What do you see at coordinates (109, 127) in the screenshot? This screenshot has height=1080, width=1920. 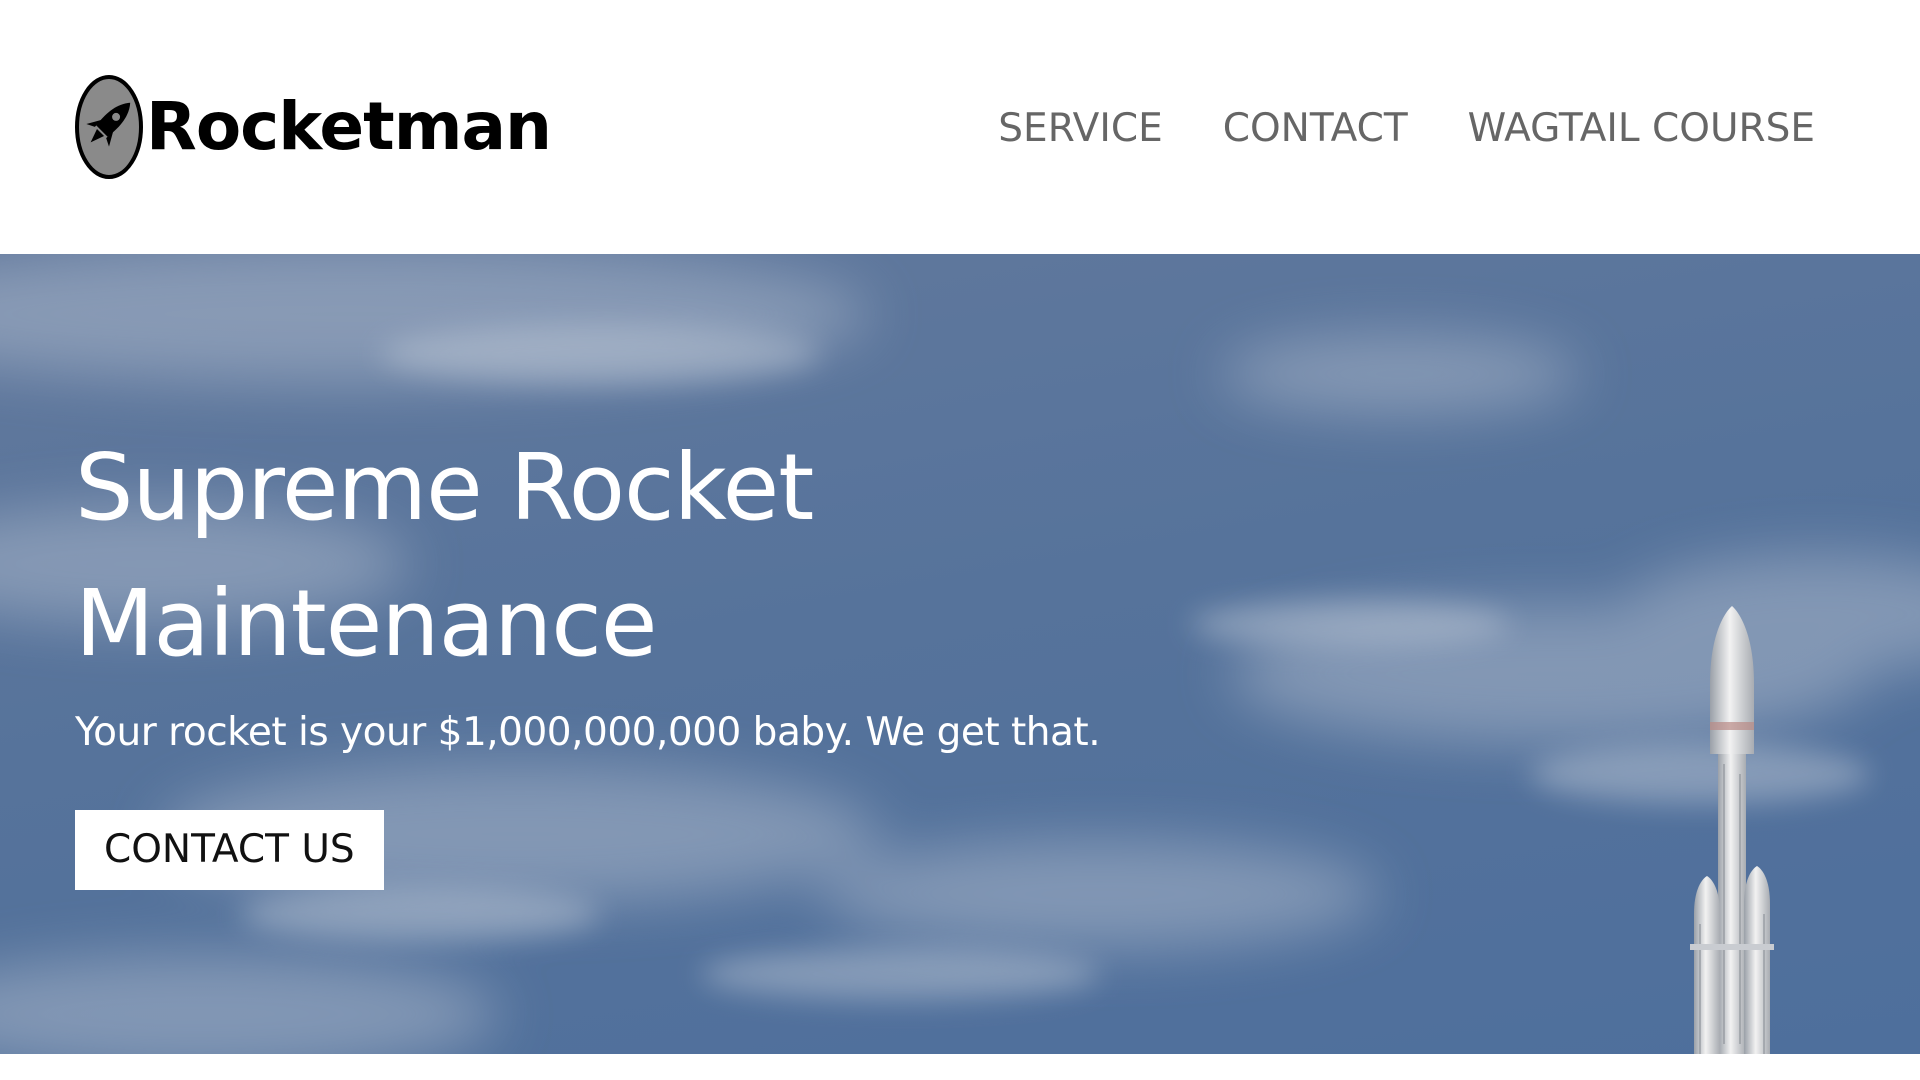 I see `rocket-icon` at bounding box center [109, 127].